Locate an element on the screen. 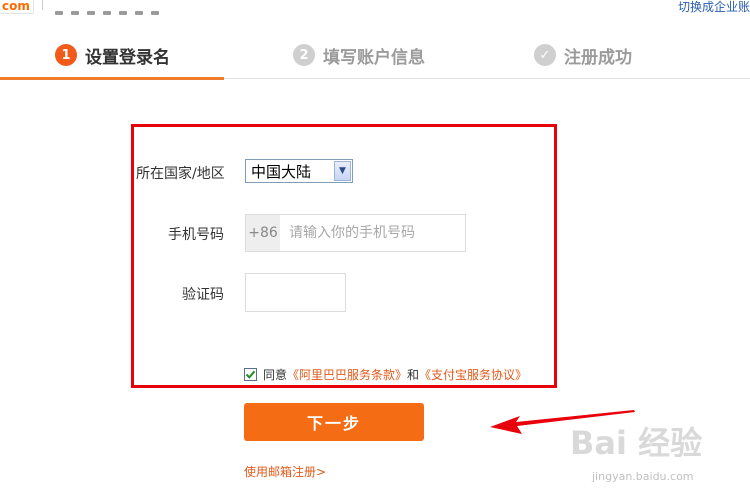 The image size is (750, 500). watermark-url: jingyan.baidu.com is located at coordinates (643, 476).